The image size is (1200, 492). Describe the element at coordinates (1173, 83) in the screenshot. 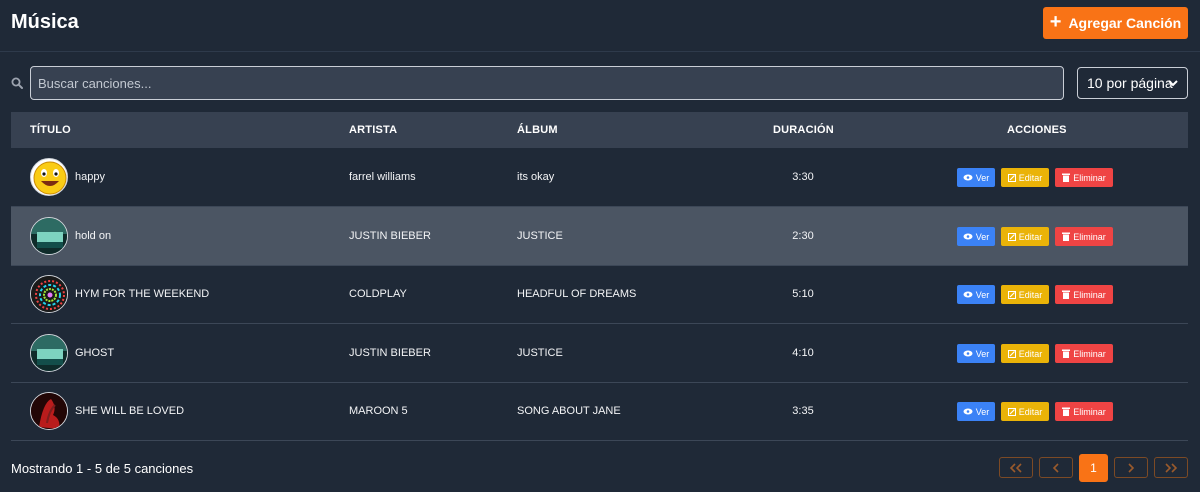

I see `chevron-down-icon` at that location.